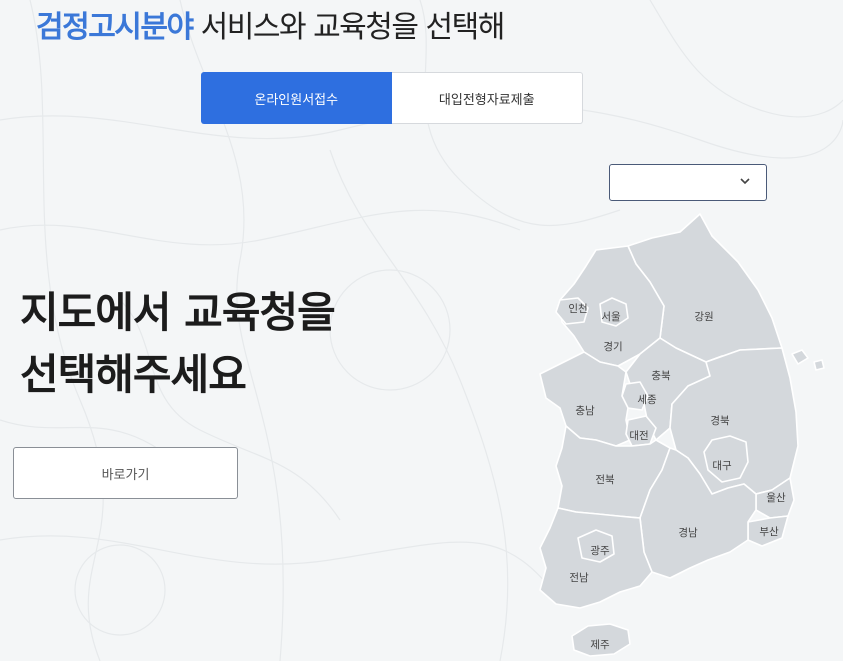 The width and height of the screenshot is (843, 661). I want to click on heading-accent: 검정고시분야, so click(115, 27).